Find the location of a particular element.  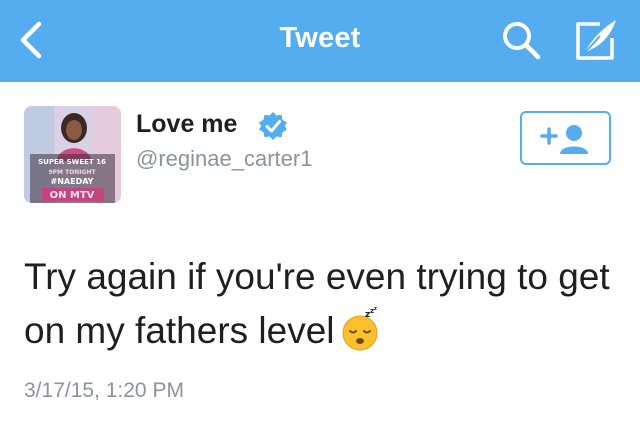

follow-button is located at coordinates (565, 138).